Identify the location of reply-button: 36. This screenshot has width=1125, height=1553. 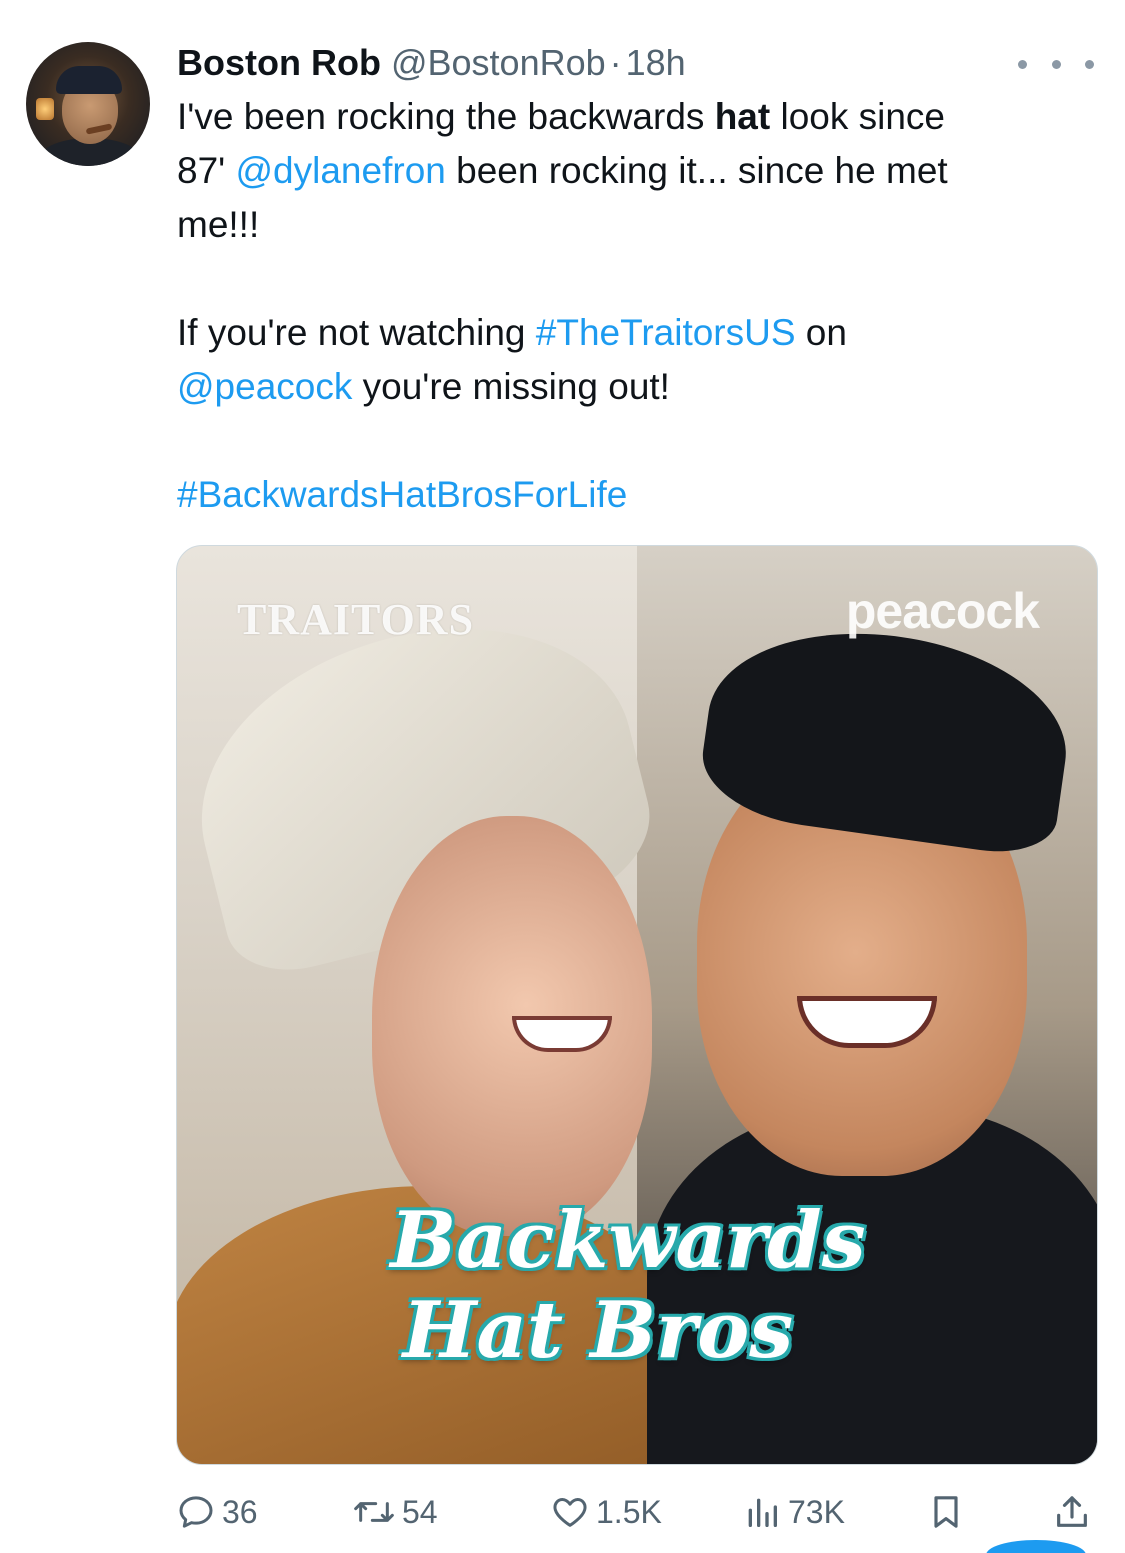
(217, 1512).